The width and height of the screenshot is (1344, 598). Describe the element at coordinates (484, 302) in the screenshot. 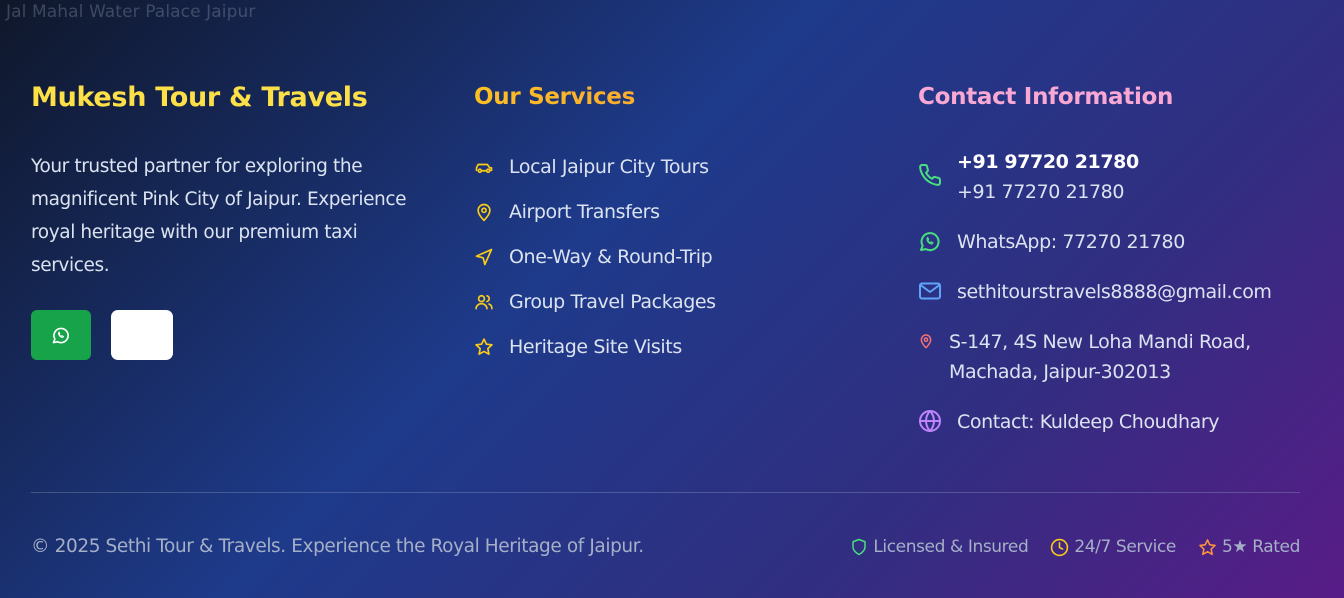

I see `users-icon` at that location.